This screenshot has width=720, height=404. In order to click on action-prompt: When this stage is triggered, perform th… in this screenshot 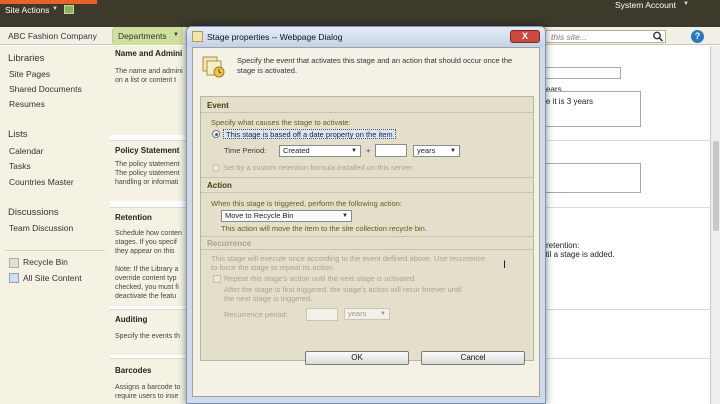, I will do `click(306, 203)`.